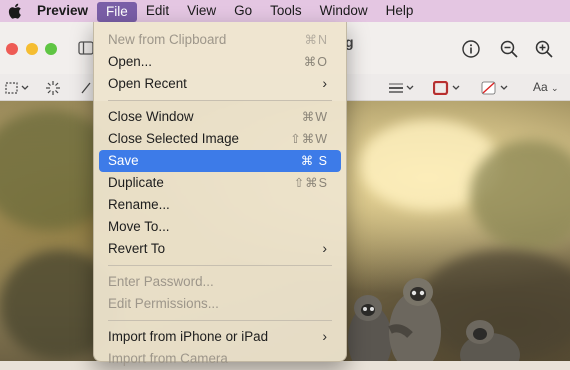  What do you see at coordinates (220, 183) in the screenshot?
I see `menu-item-duplicate: Duplicate ⇧⌘S` at bounding box center [220, 183].